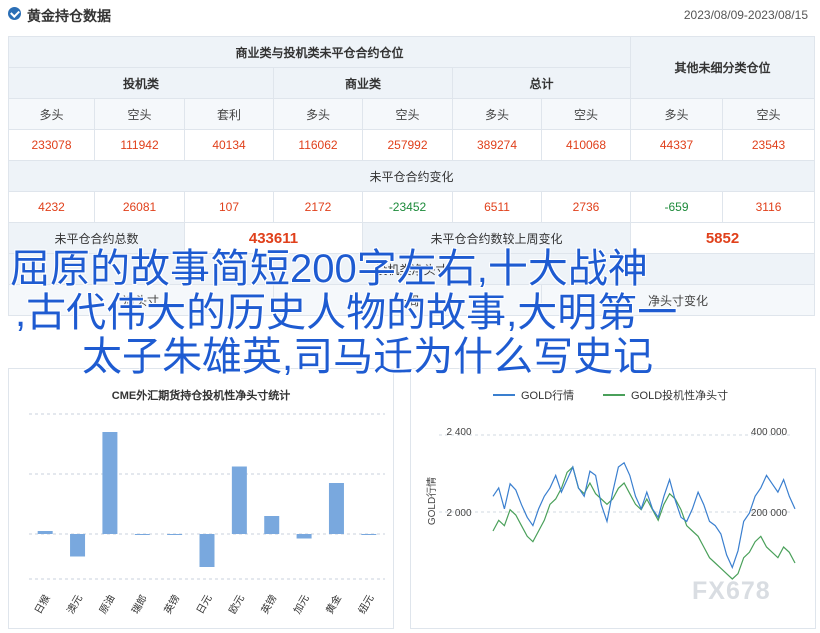 The width and height of the screenshot is (820, 633). Describe the element at coordinates (644, 522) in the screenshot. I see `series-line-net-position` at that location.